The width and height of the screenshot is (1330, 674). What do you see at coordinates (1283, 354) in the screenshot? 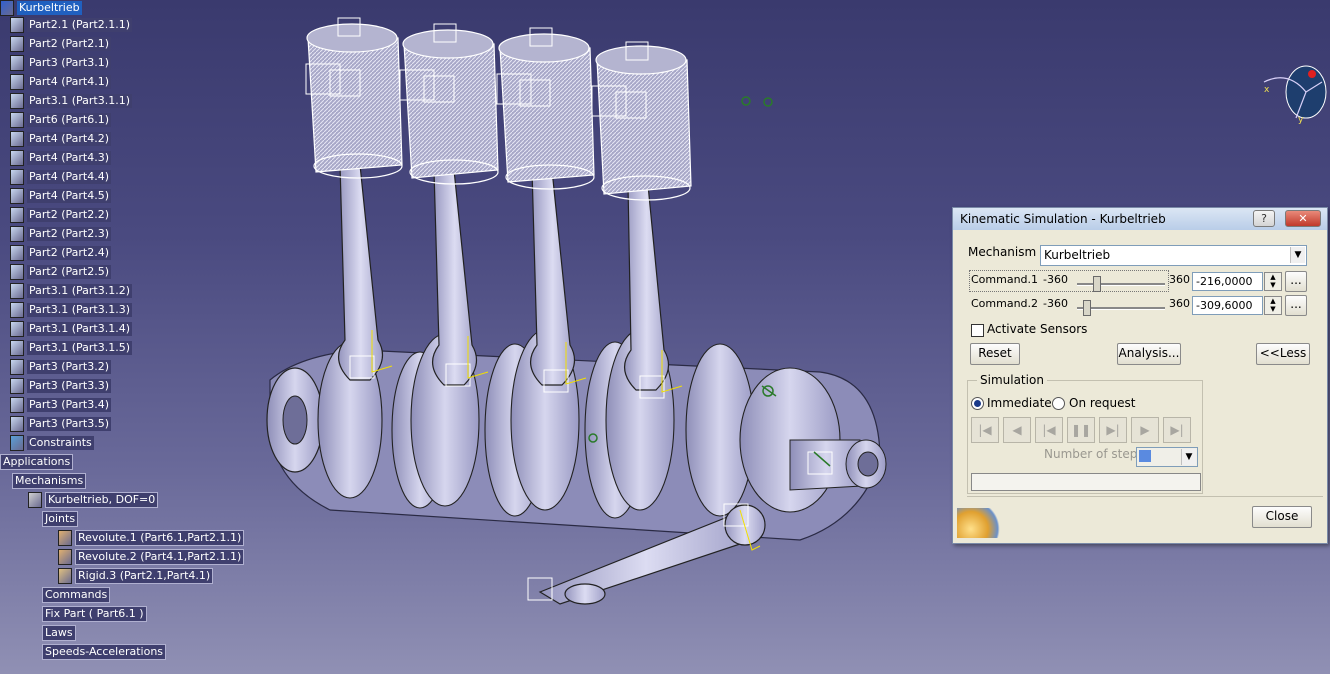
I see `less-button: <<Less` at bounding box center [1283, 354].